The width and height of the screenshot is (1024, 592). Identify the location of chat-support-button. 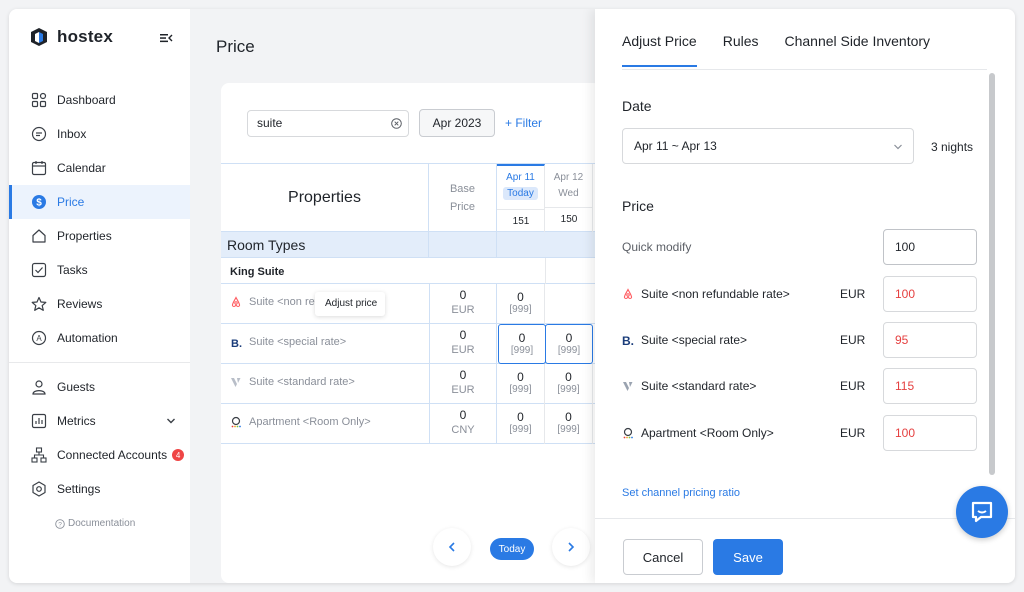
(982, 512).